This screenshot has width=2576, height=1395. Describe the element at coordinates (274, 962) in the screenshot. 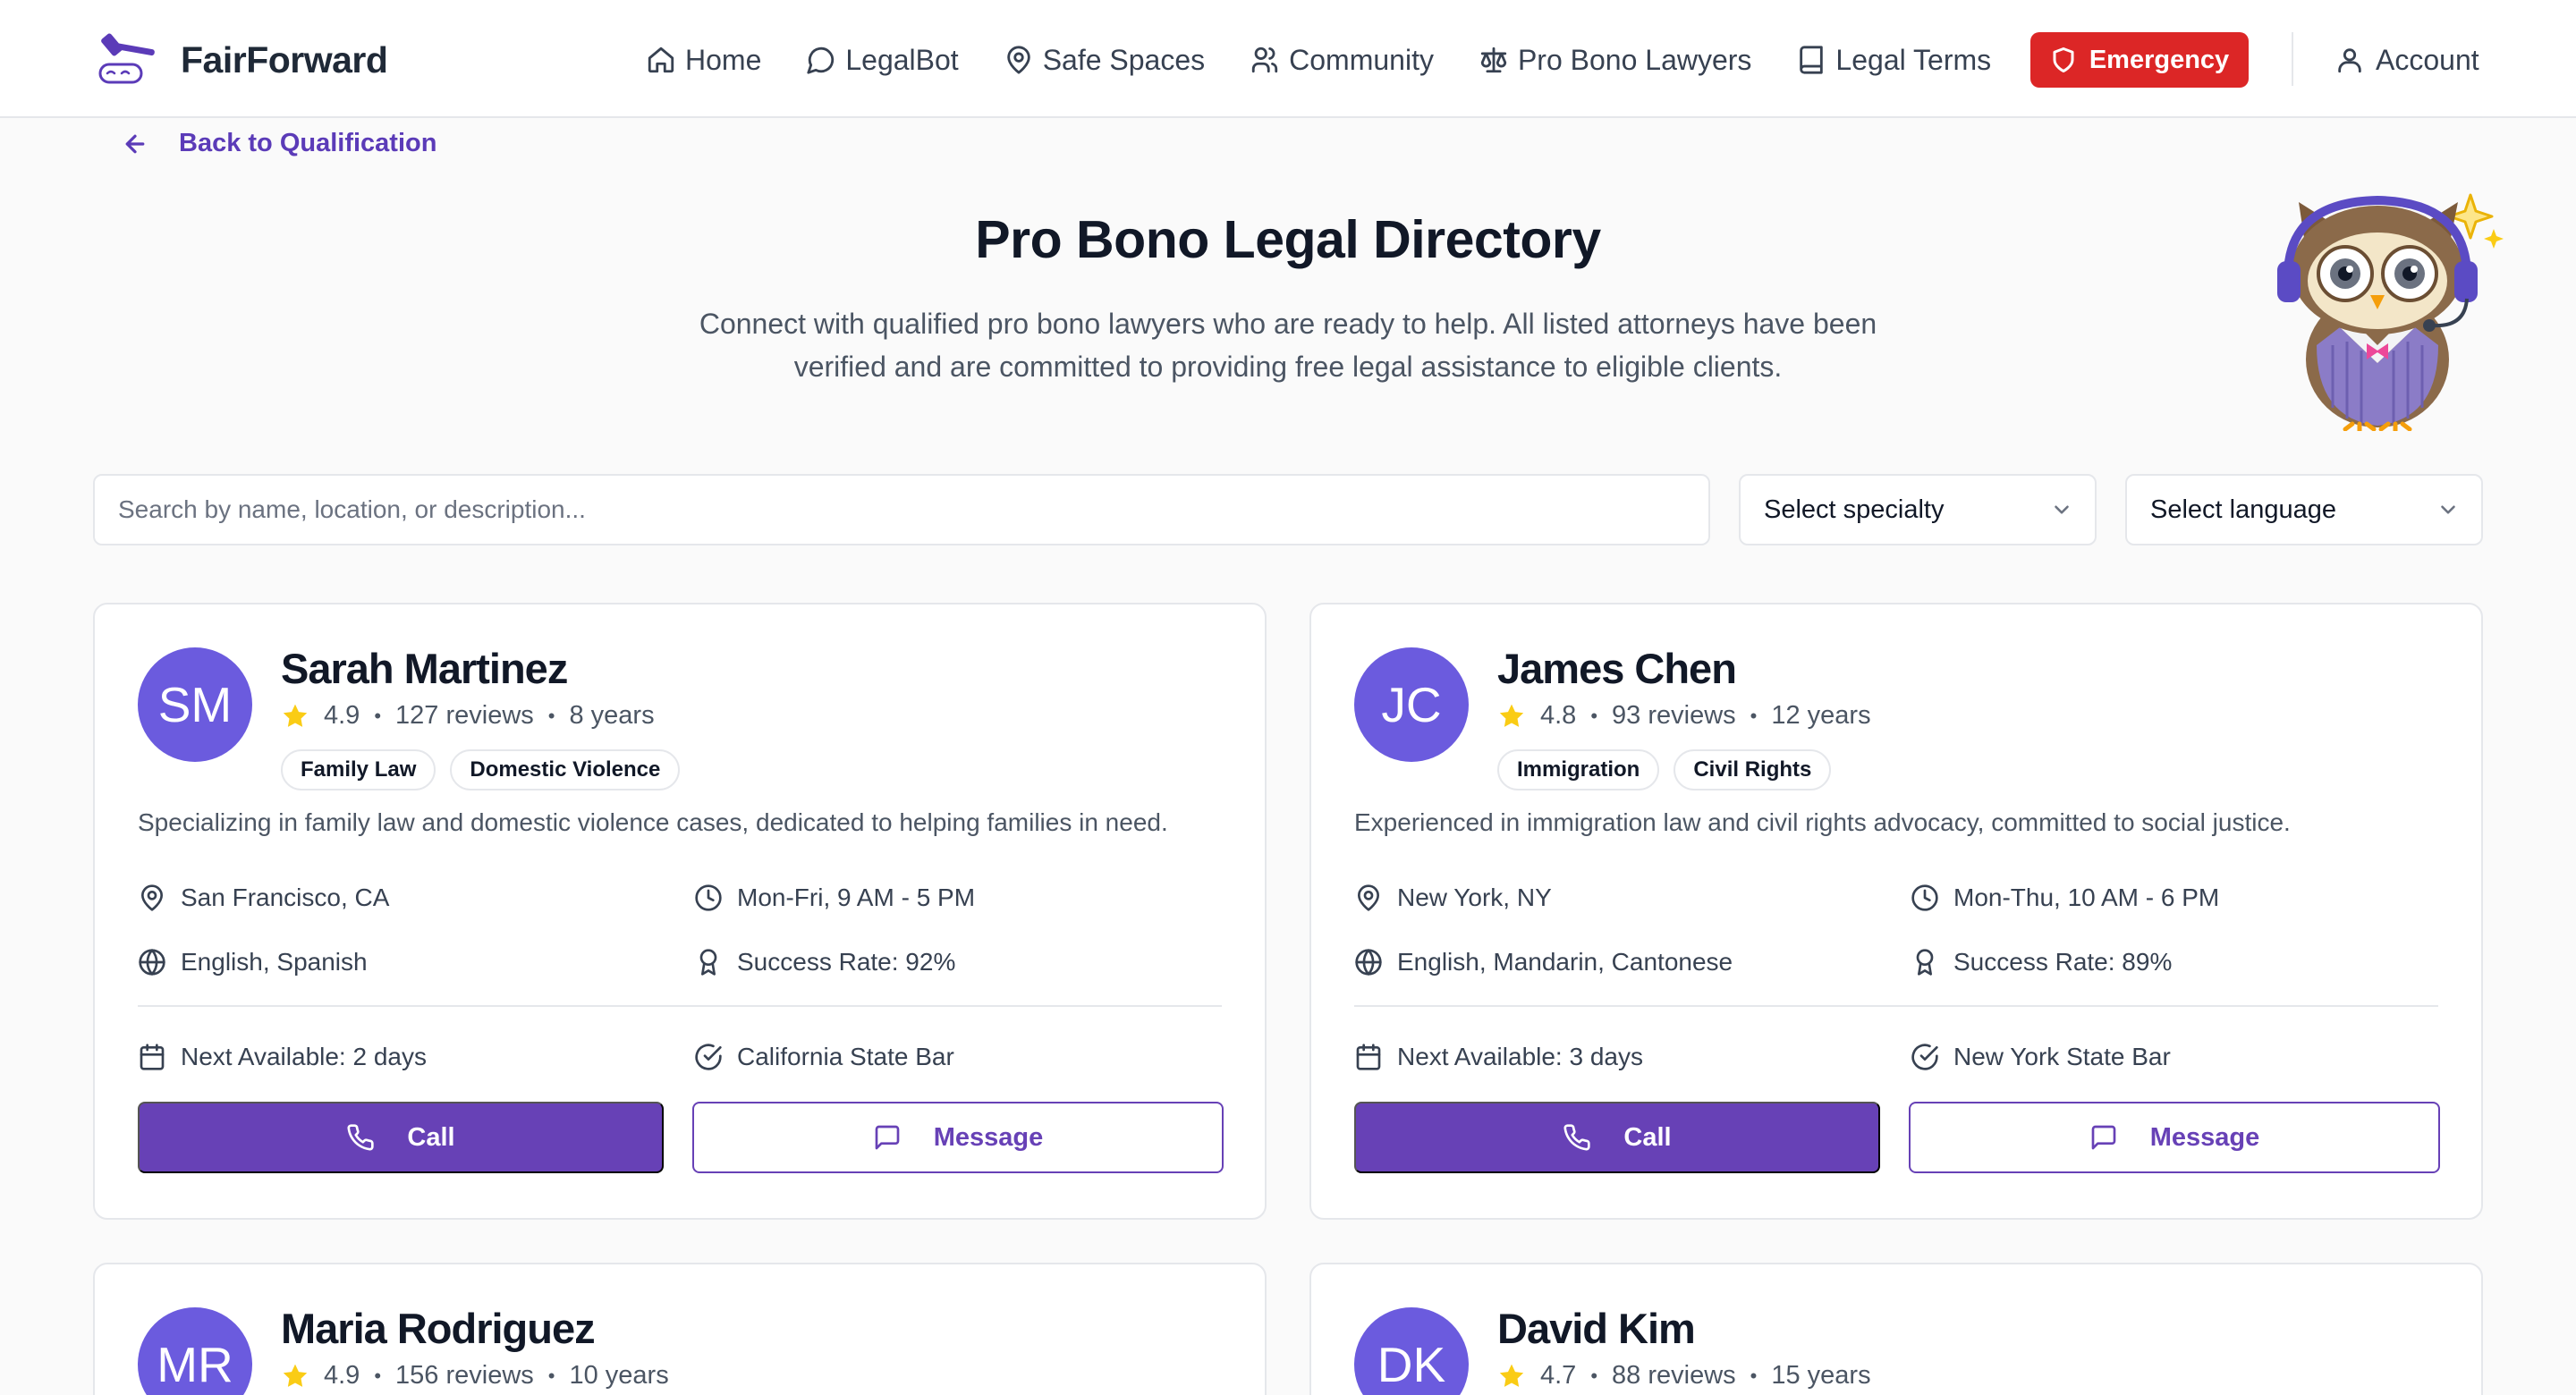

I see `languages-text: English, Spanish` at that location.